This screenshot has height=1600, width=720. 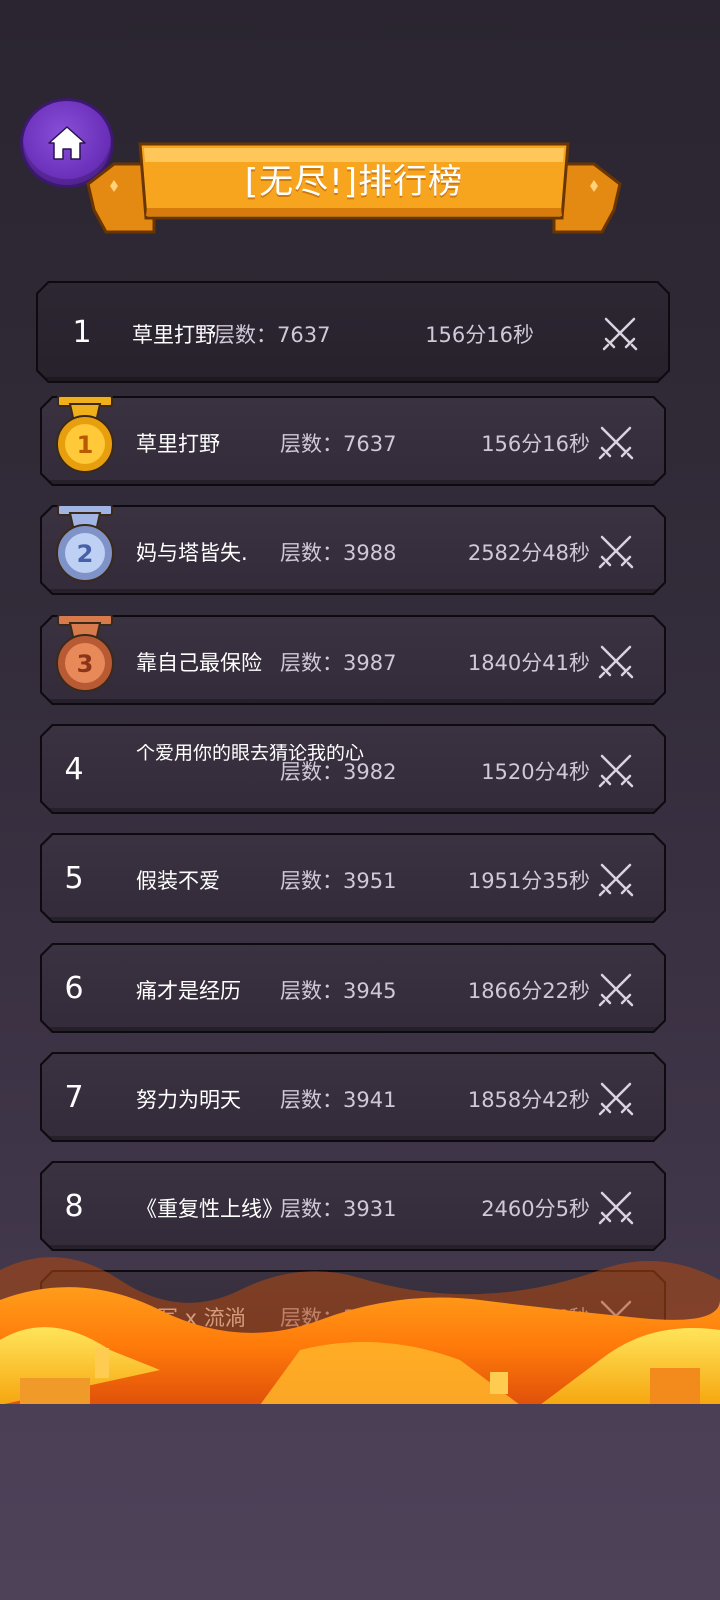 I want to click on clear-time: 1858分42秒, so click(x=528, y=1100).